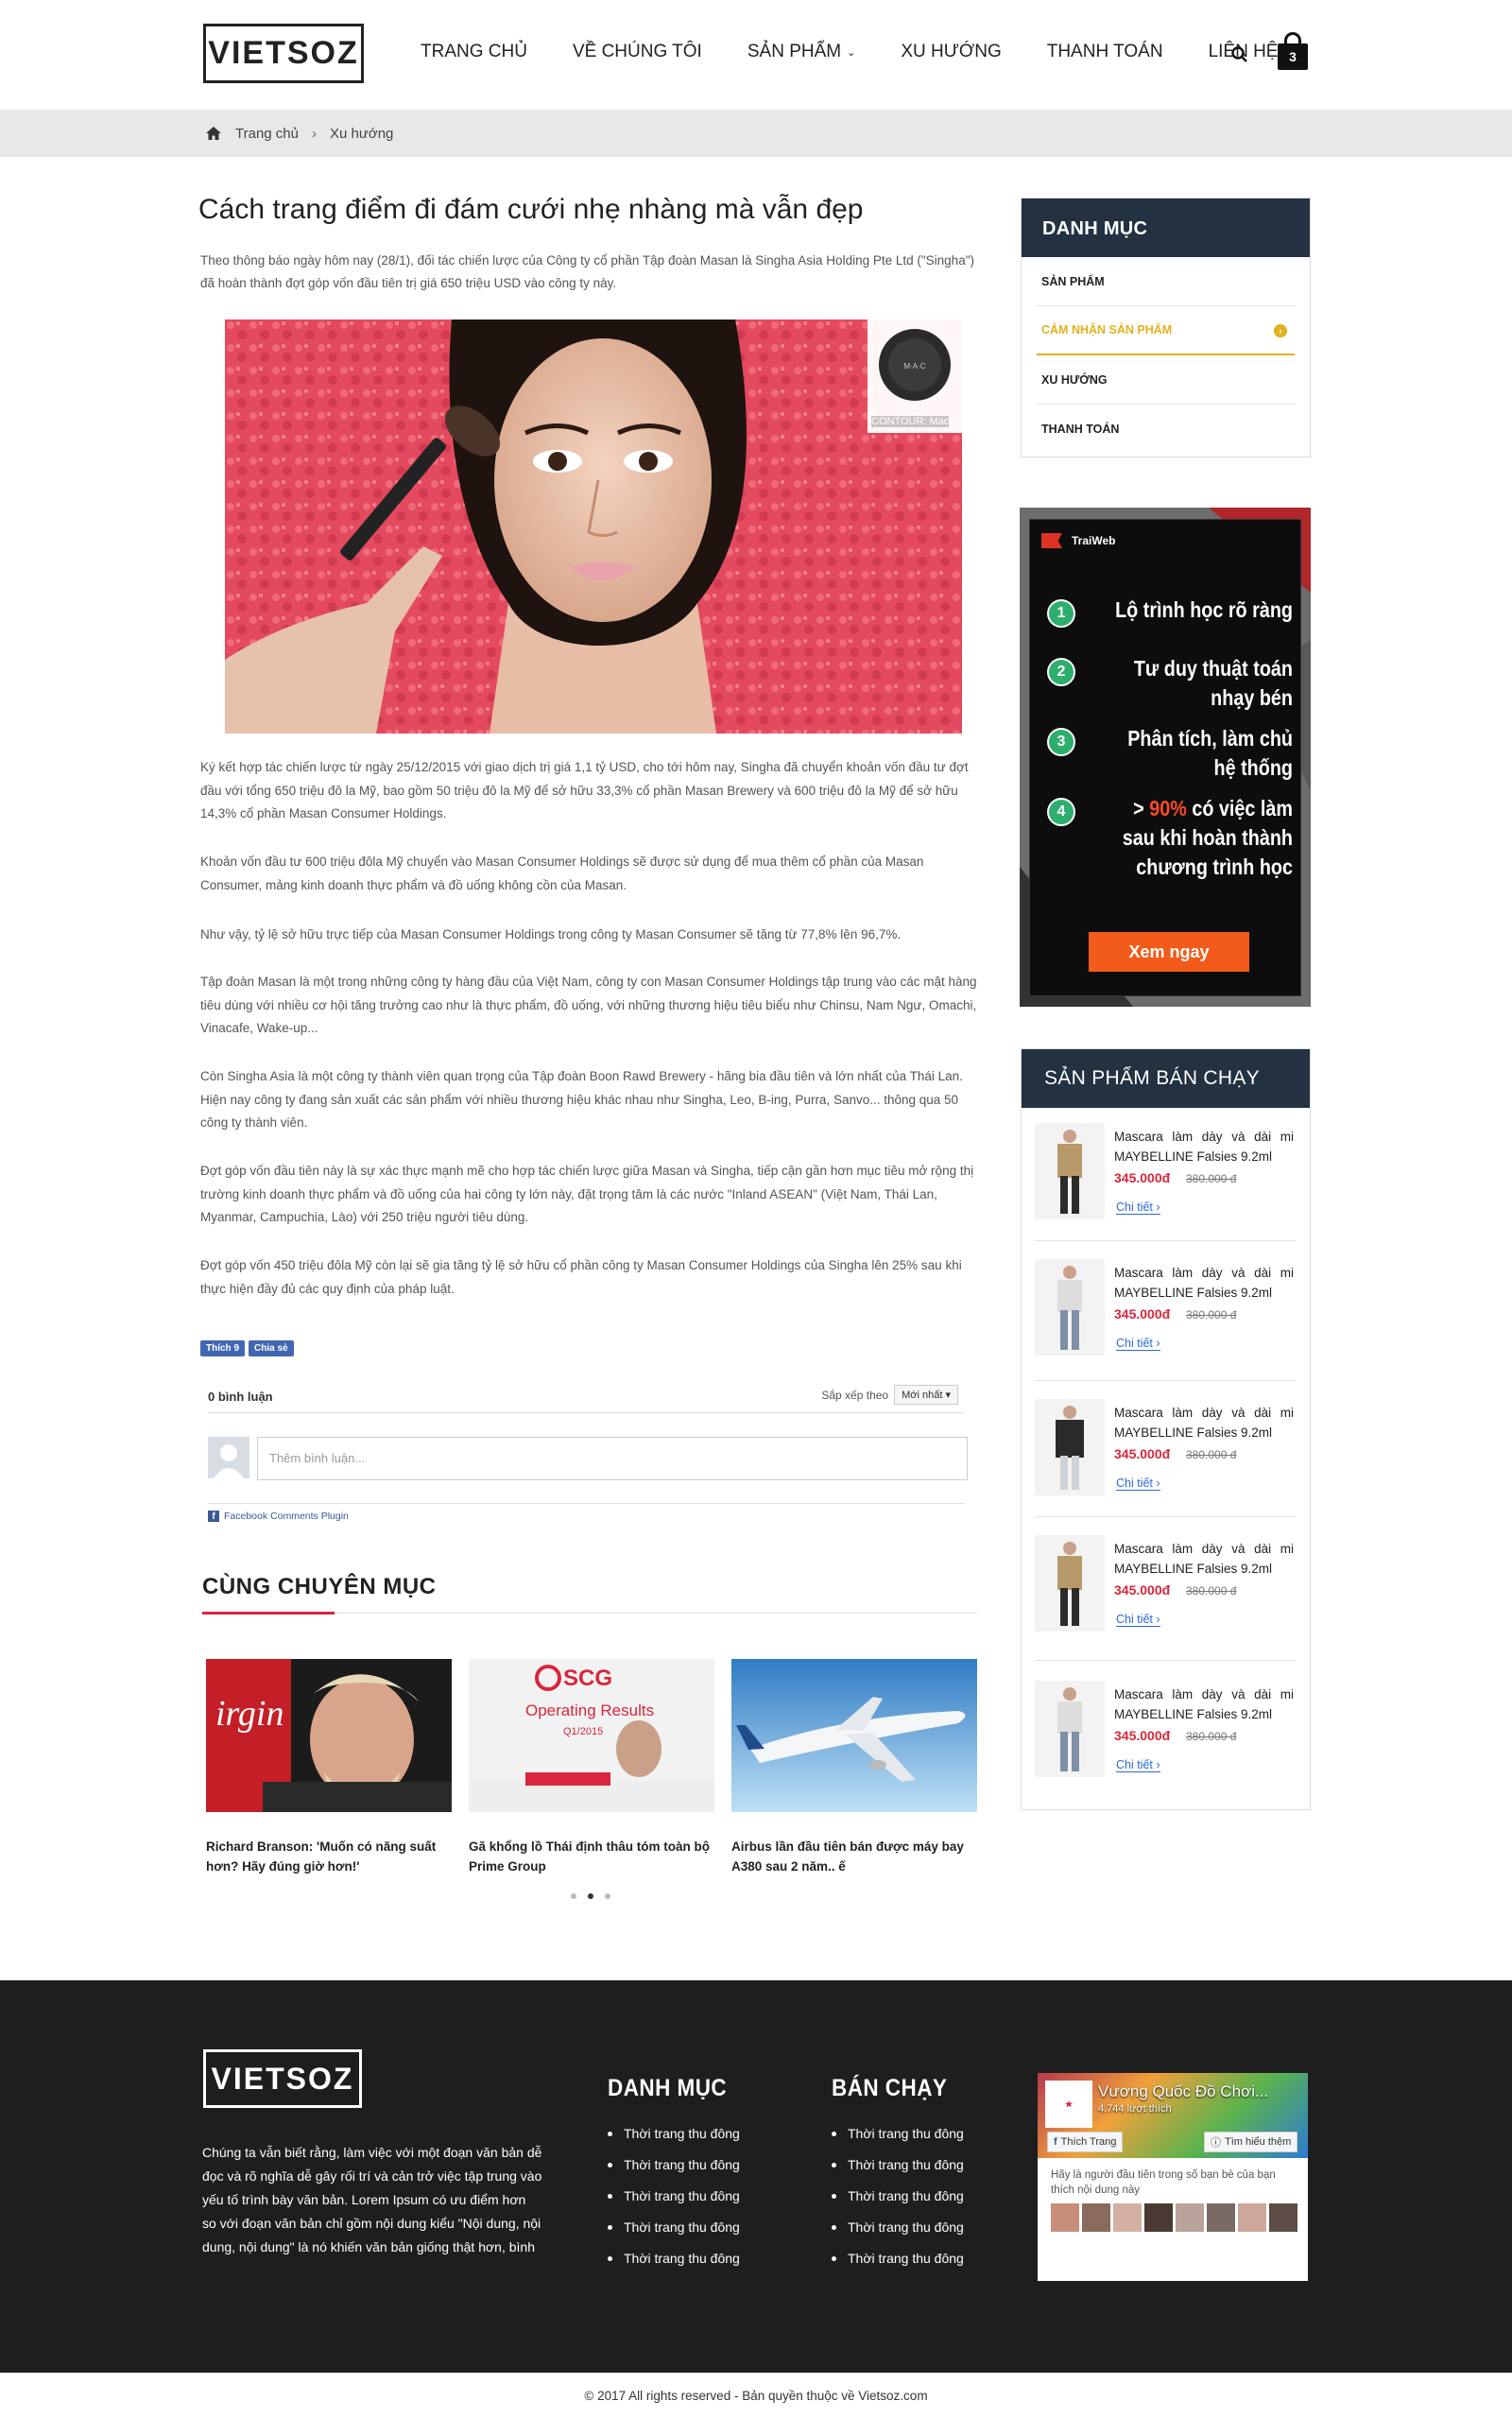 The height and width of the screenshot is (2418, 1512). Describe the element at coordinates (1080, 430) in the screenshot. I see `category-label: THANH TOÁN` at that location.